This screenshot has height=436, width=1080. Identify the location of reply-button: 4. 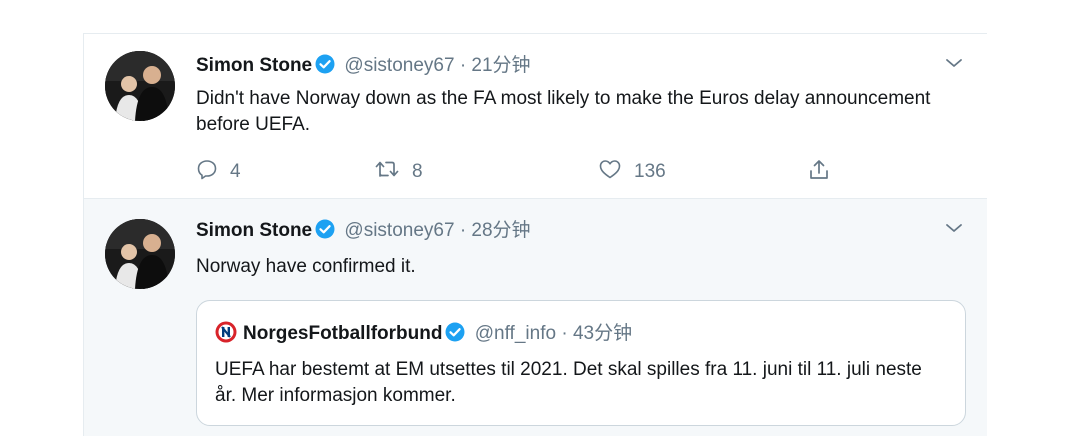
(218, 172).